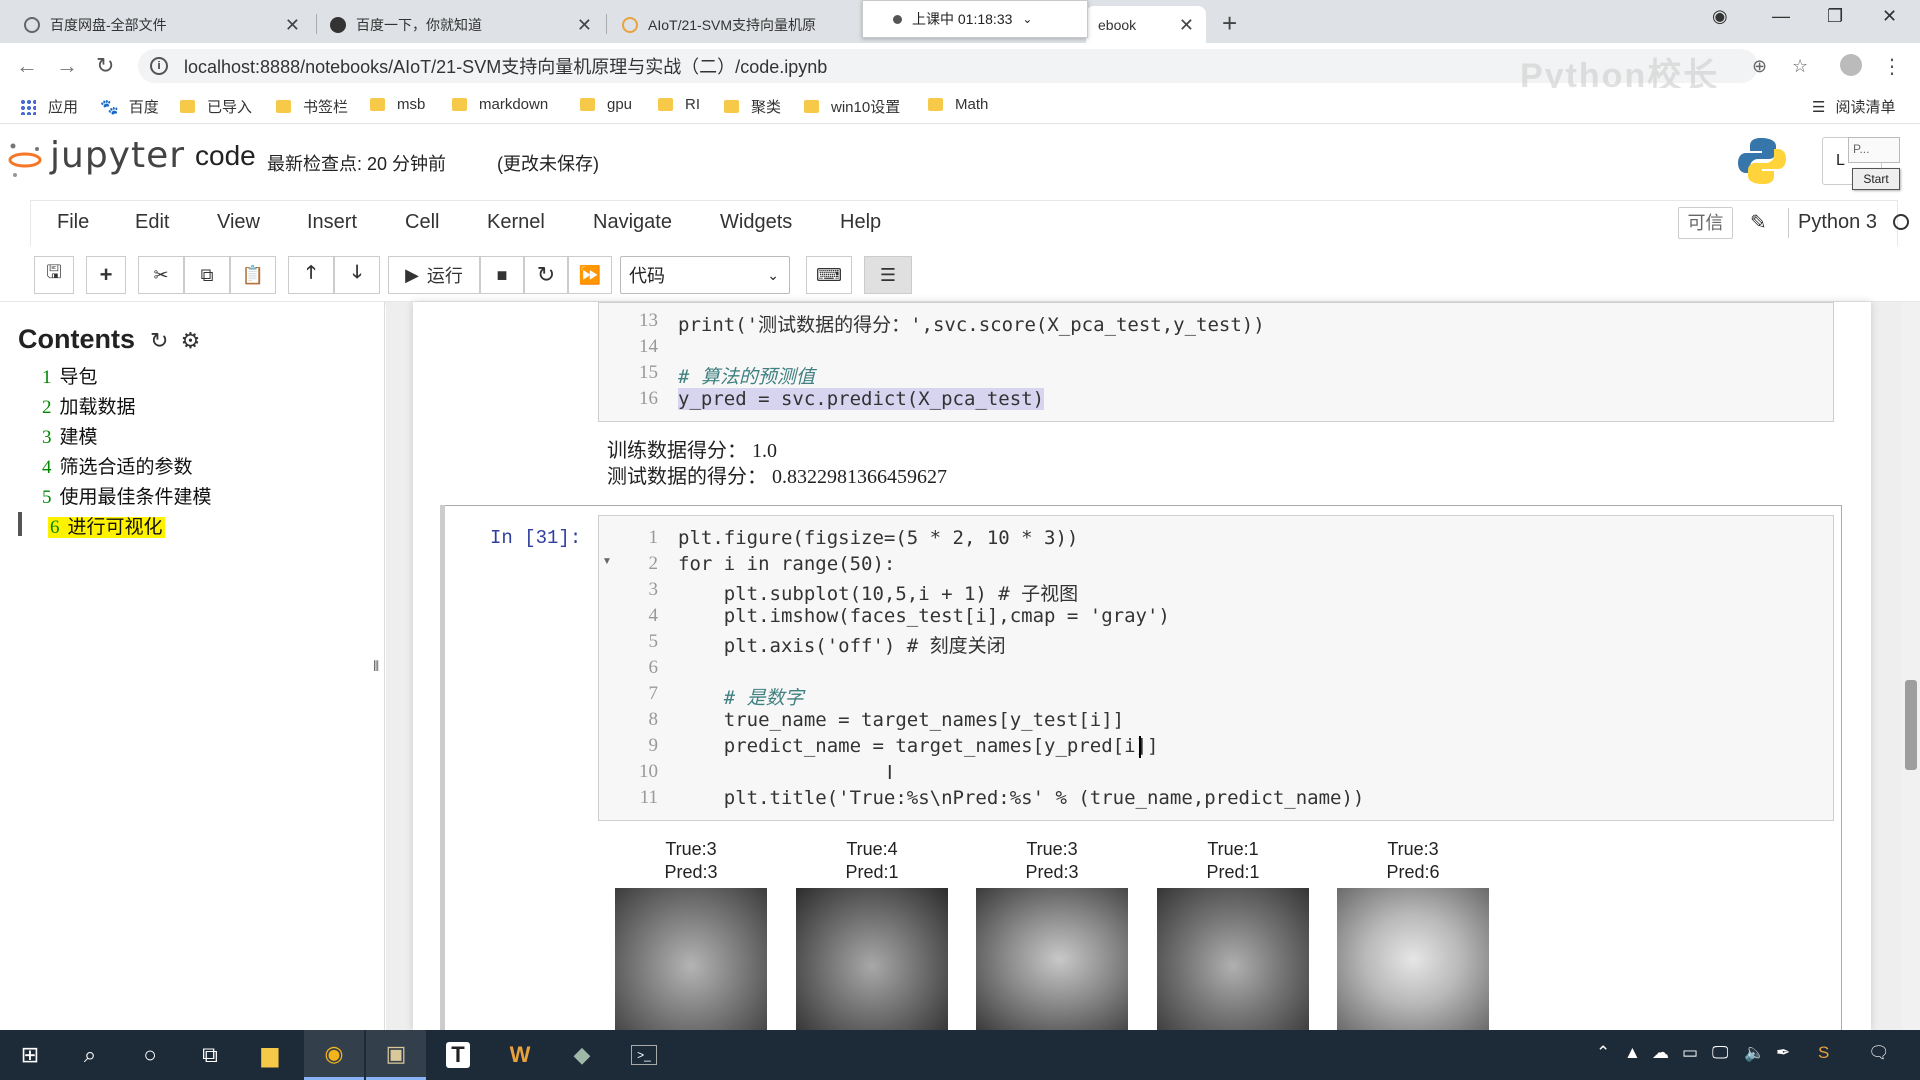  I want to click on code-line: plt.imshow(faces_test[i],cmap = 'gray'), so click(924, 616).